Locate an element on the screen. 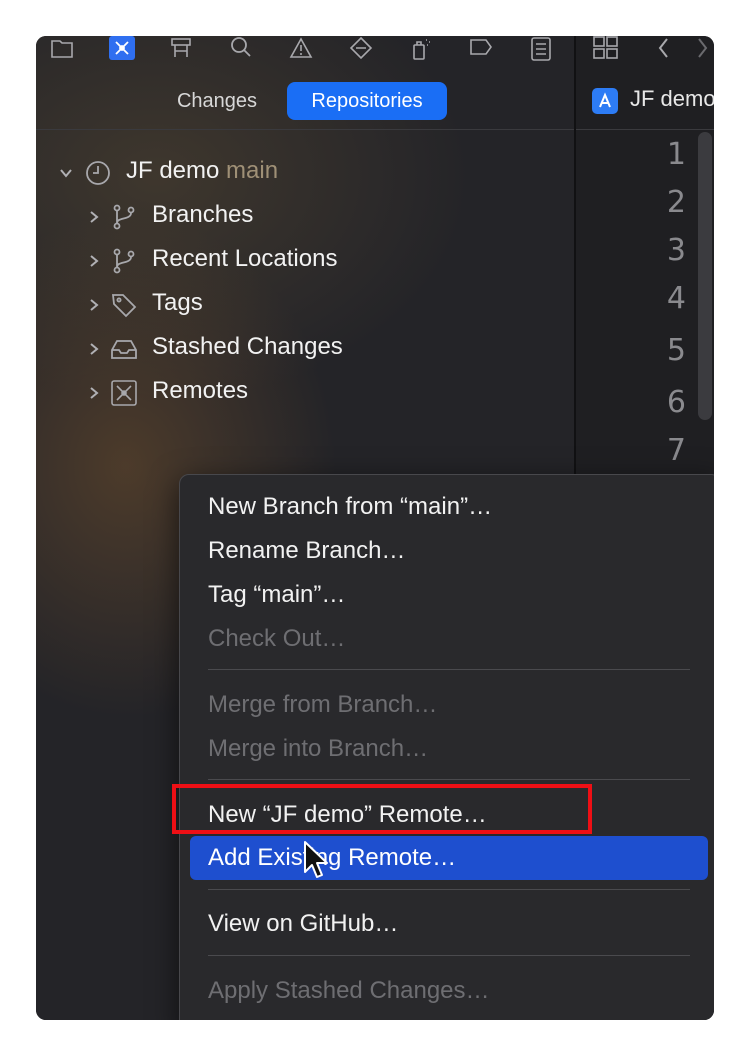  tree-row-recent-locations: Recent Locations is located at coordinates (305, 261).